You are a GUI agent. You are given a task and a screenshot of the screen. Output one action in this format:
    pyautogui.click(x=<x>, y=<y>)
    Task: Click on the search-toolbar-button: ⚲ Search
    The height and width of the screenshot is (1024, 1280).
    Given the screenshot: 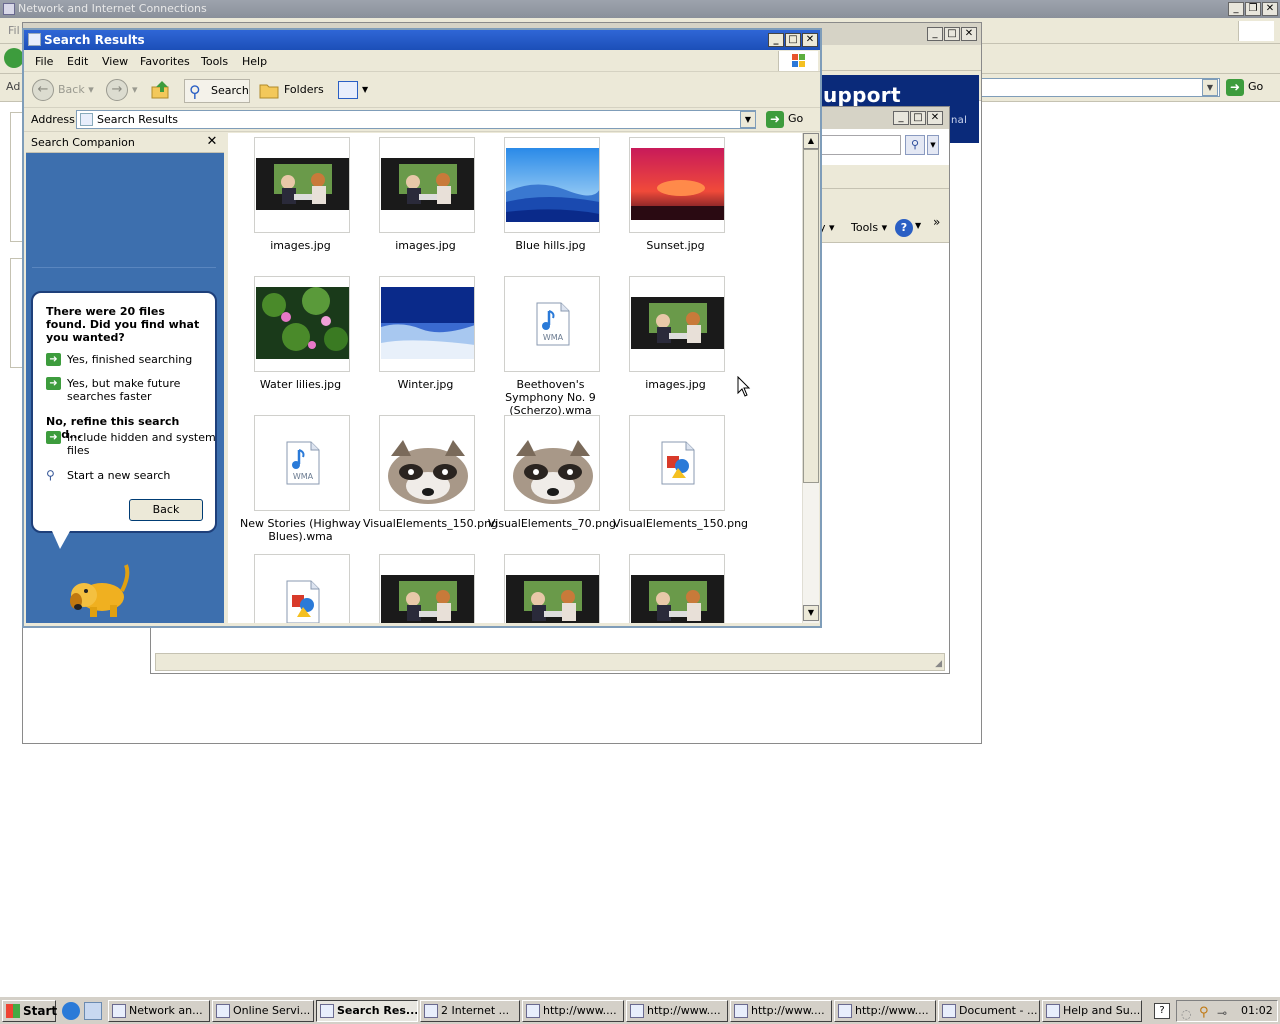 What is the action you would take?
    pyautogui.click(x=217, y=91)
    